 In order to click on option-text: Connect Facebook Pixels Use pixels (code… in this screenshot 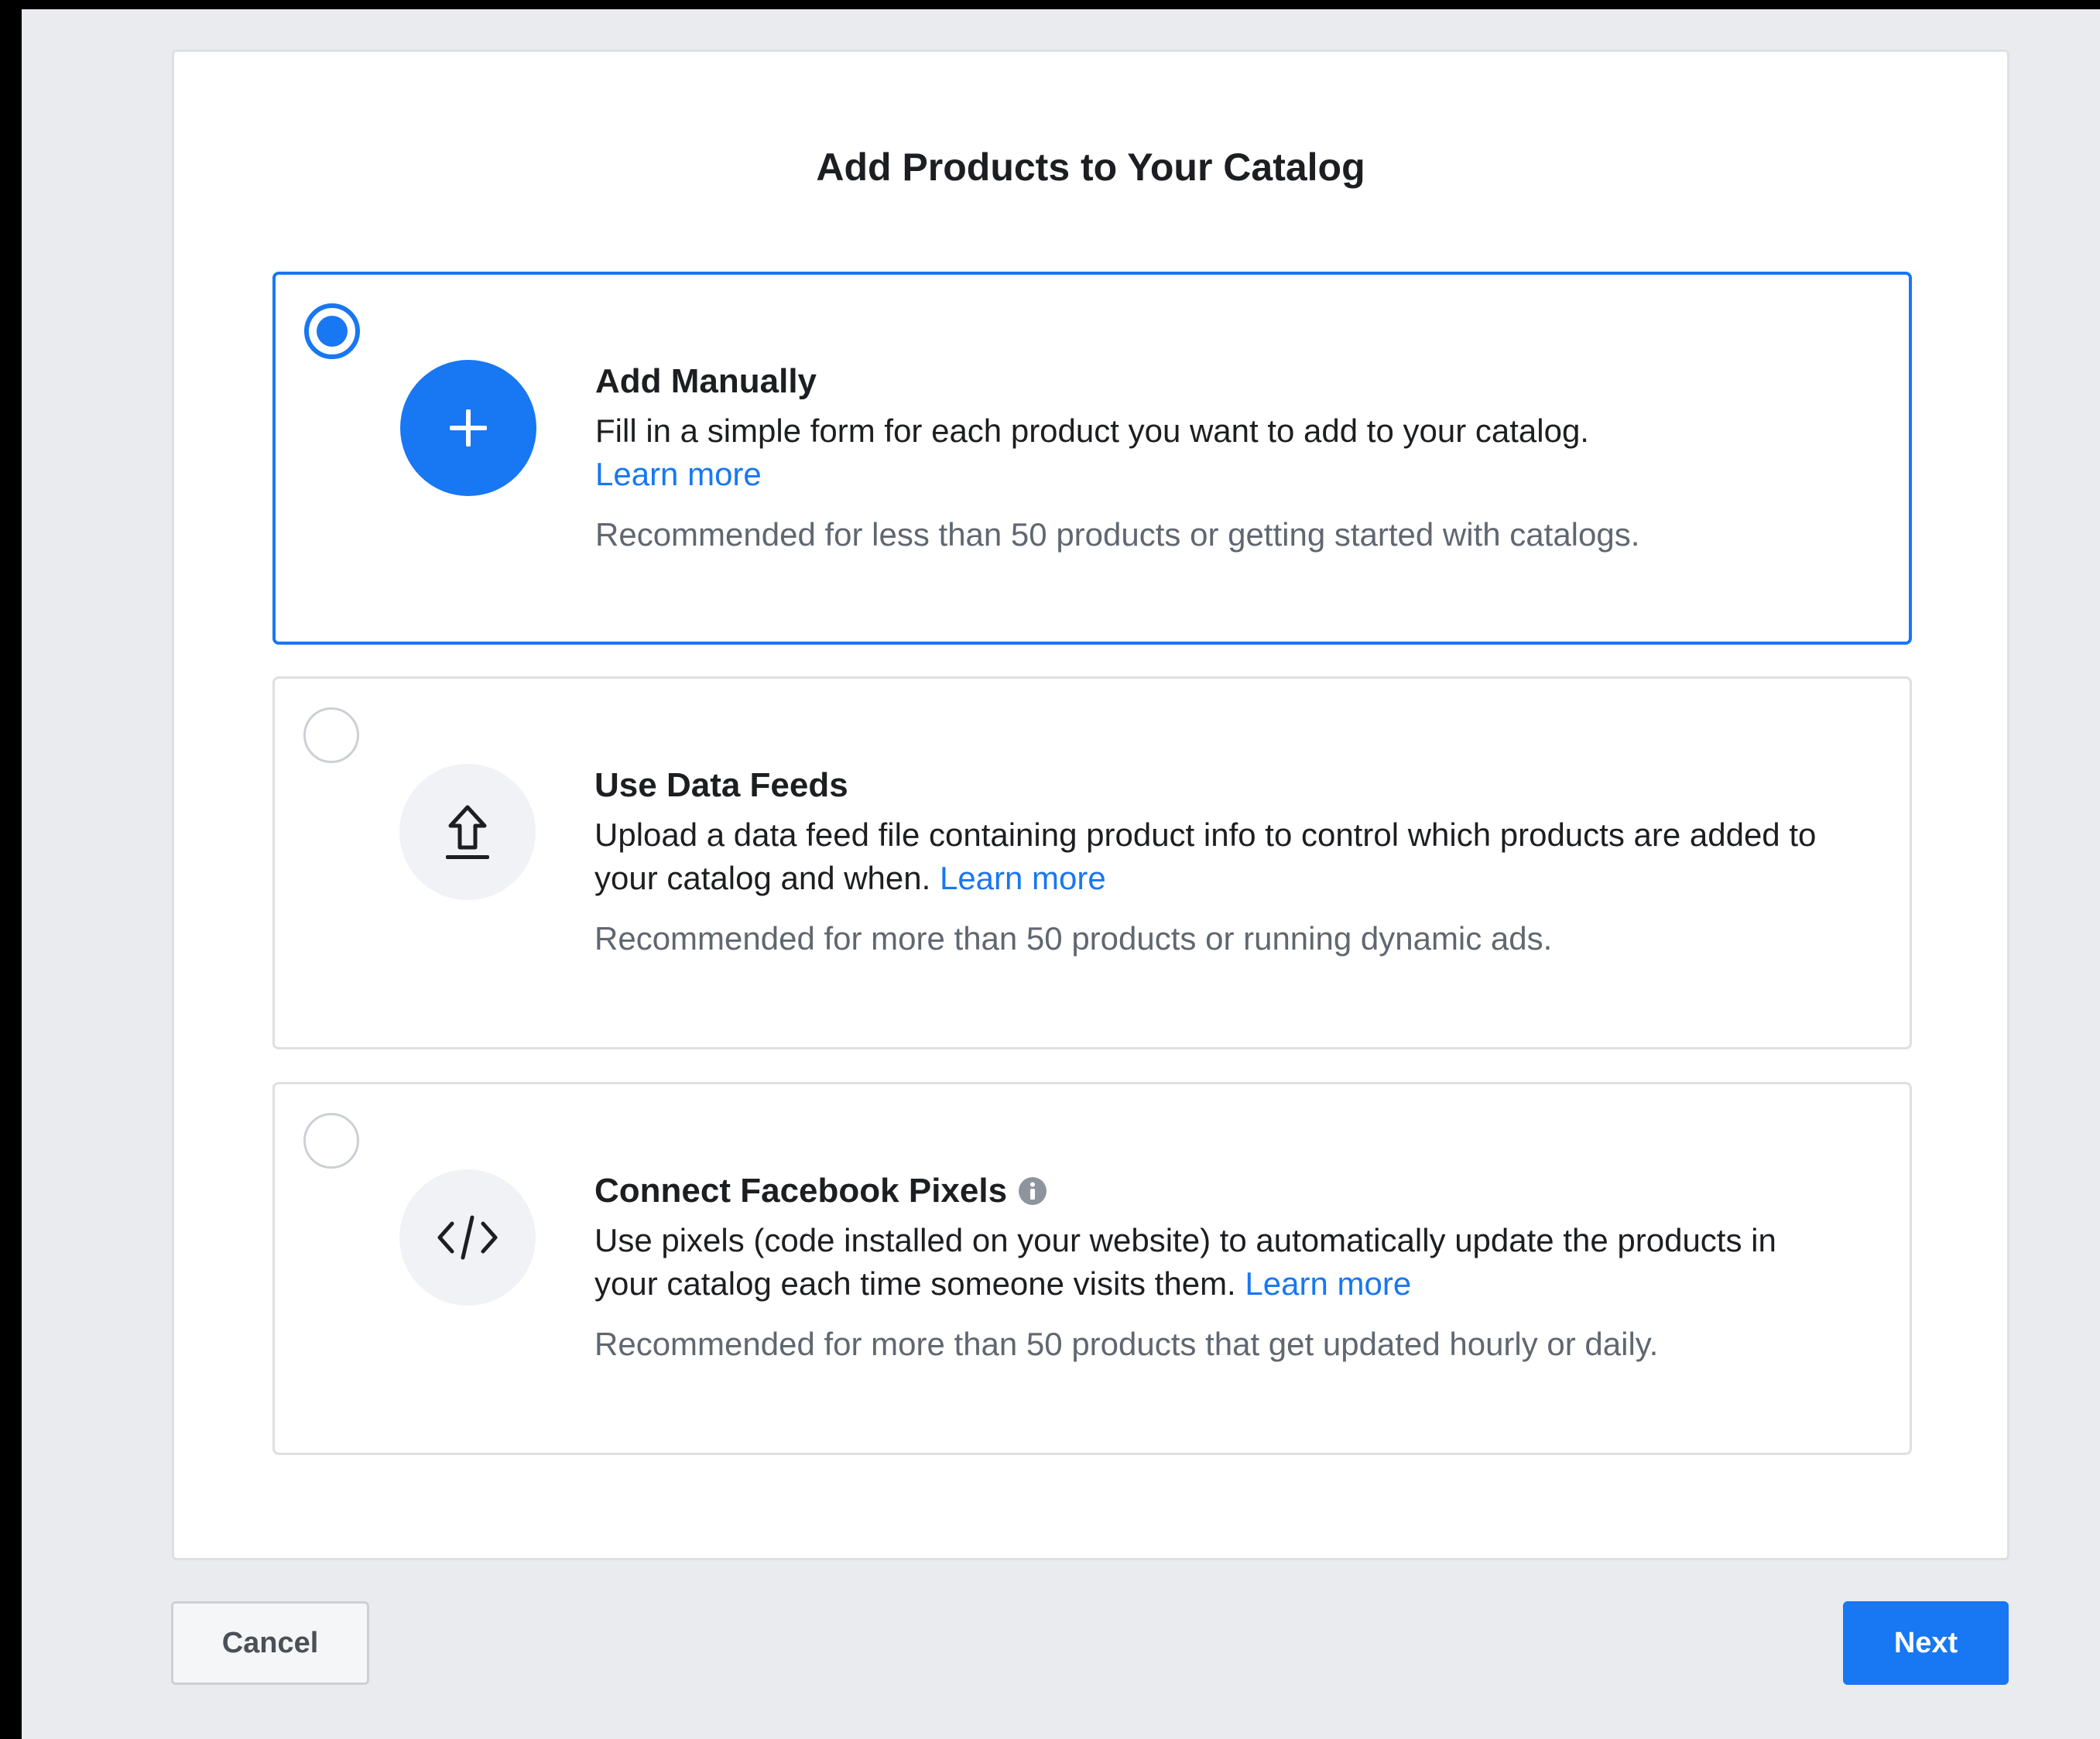, I will do `click(1221, 1267)`.